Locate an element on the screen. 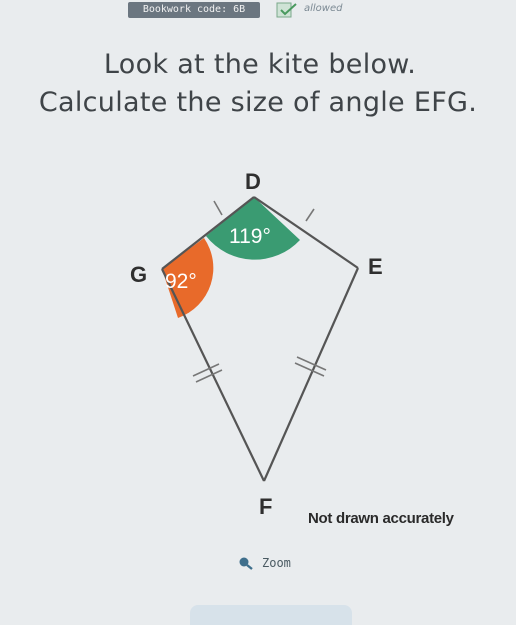 This screenshot has width=516, height=625. edge-ef is located at coordinates (311, 374).